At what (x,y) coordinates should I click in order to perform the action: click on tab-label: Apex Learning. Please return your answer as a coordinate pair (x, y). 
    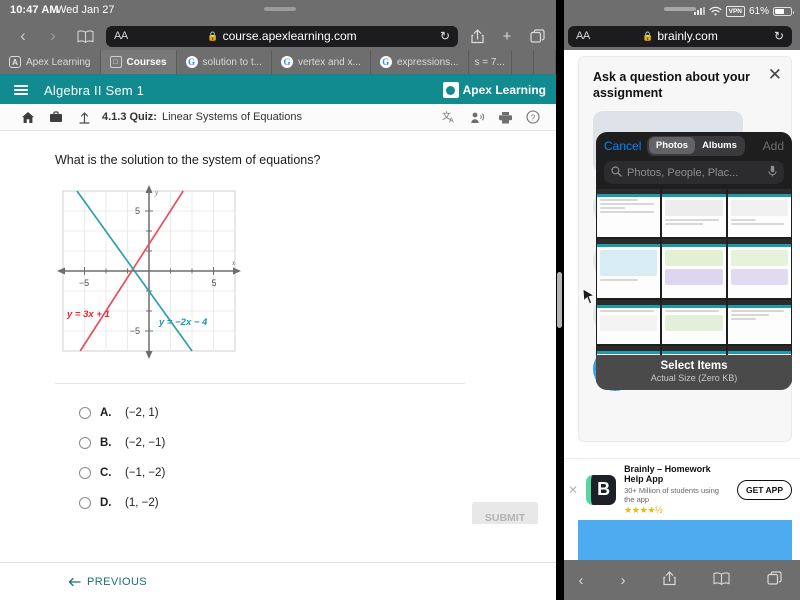
    Looking at the image, I should click on (58, 62).